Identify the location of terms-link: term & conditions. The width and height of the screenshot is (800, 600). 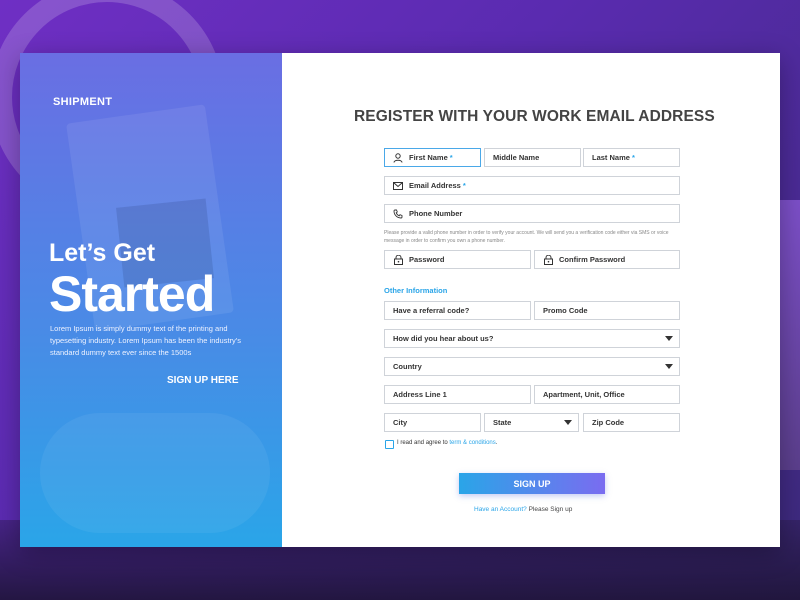
(472, 443).